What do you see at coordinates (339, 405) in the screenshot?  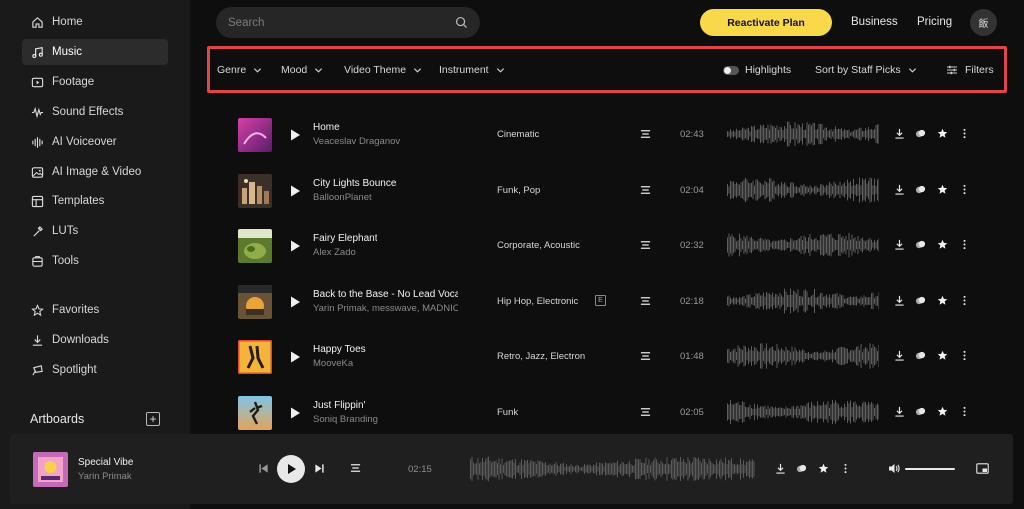 I see `track-title: Just Flippin'` at bounding box center [339, 405].